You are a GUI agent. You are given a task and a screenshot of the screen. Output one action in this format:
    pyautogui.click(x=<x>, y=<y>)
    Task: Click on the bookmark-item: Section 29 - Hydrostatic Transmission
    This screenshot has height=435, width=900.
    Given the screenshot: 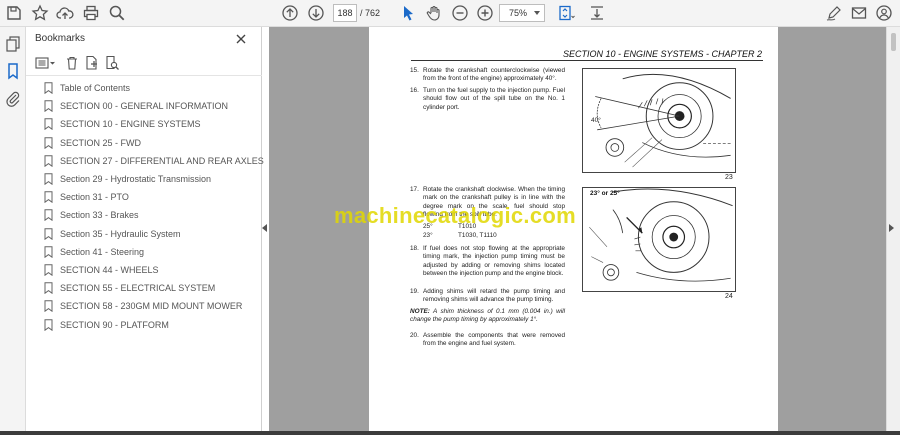 What is the action you would take?
    pyautogui.click(x=144, y=179)
    